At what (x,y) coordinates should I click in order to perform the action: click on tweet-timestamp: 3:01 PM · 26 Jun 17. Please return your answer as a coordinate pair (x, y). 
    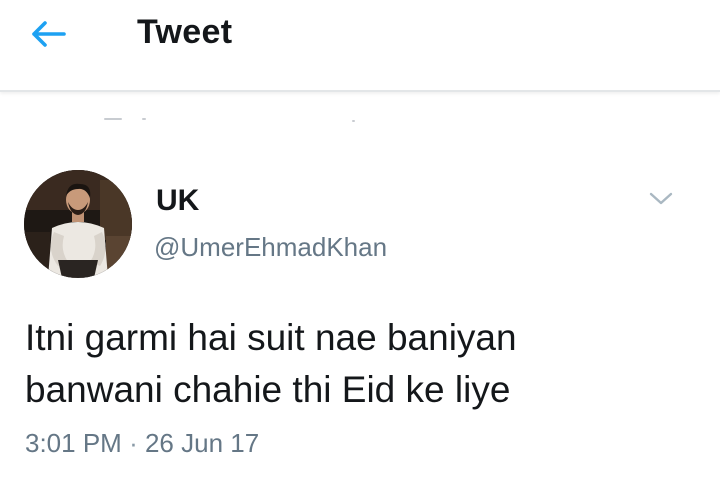
    Looking at the image, I should click on (142, 443).